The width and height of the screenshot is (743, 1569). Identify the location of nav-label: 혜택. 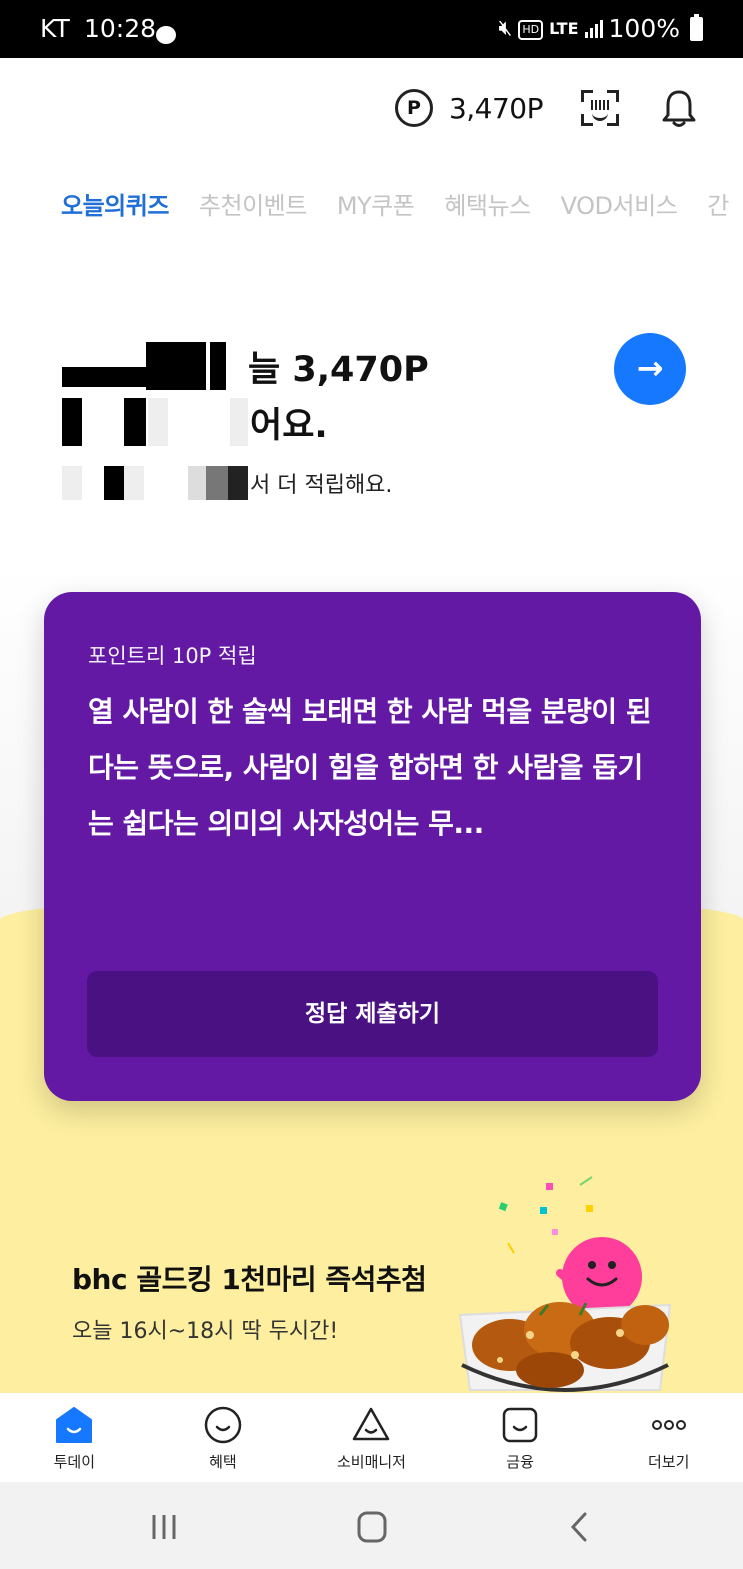
(223, 1462).